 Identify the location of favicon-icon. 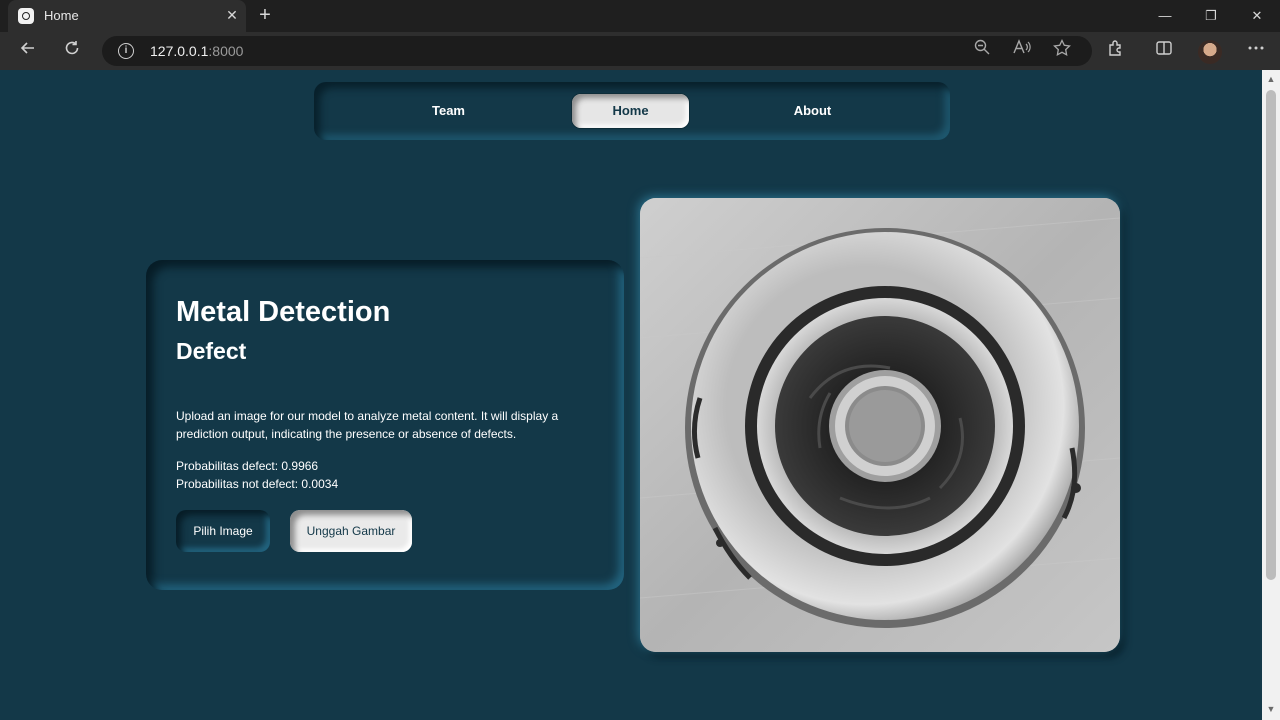
(26, 16).